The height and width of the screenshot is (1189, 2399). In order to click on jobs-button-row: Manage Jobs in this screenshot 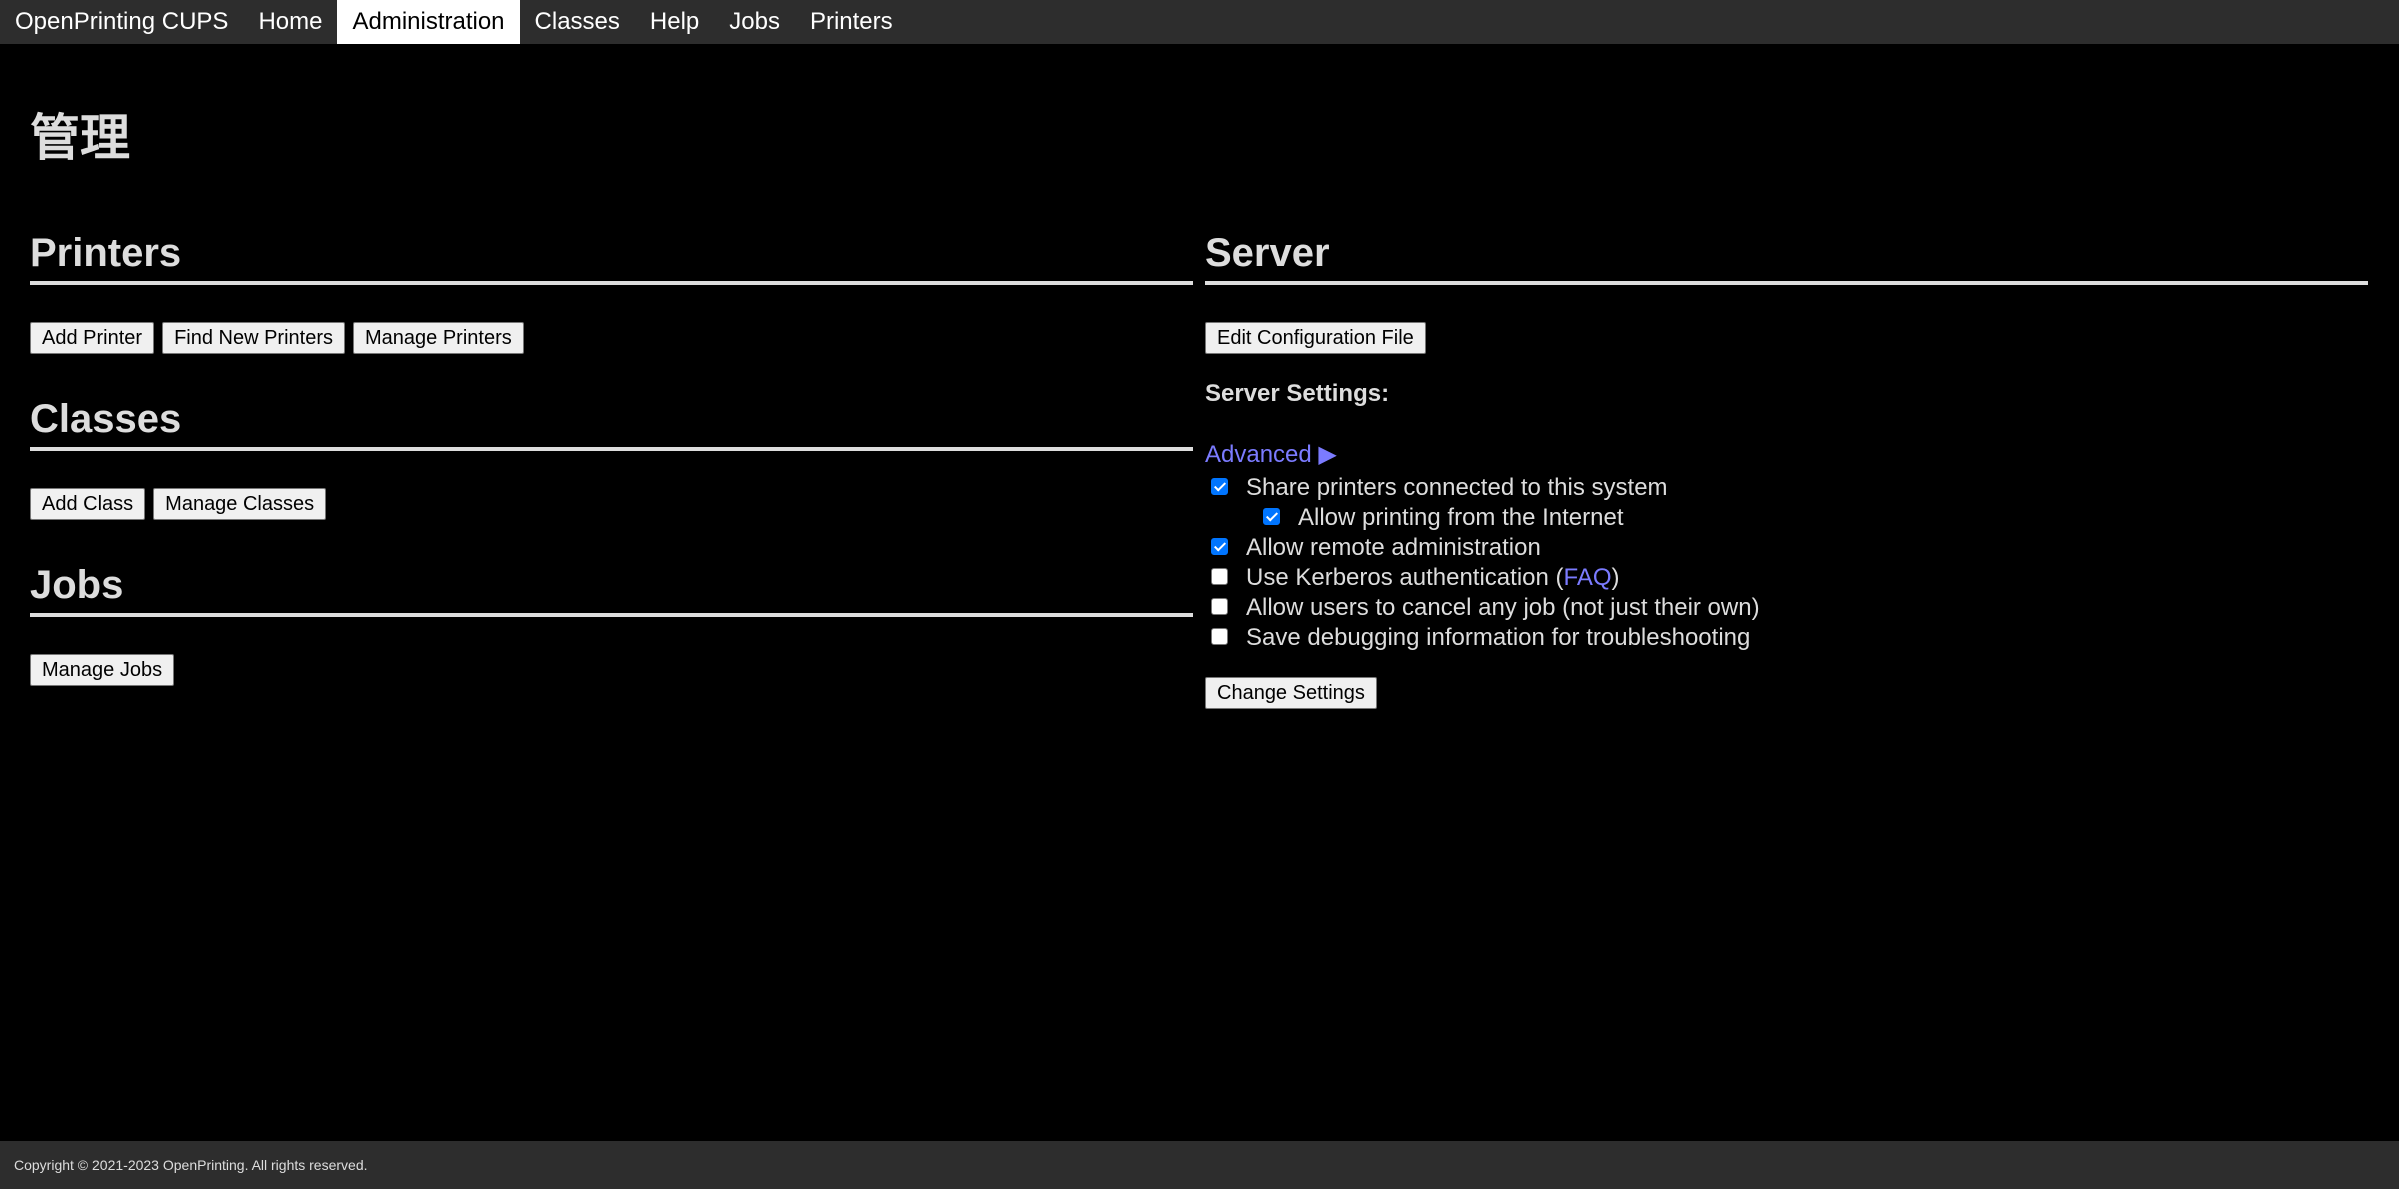, I will do `click(611, 670)`.